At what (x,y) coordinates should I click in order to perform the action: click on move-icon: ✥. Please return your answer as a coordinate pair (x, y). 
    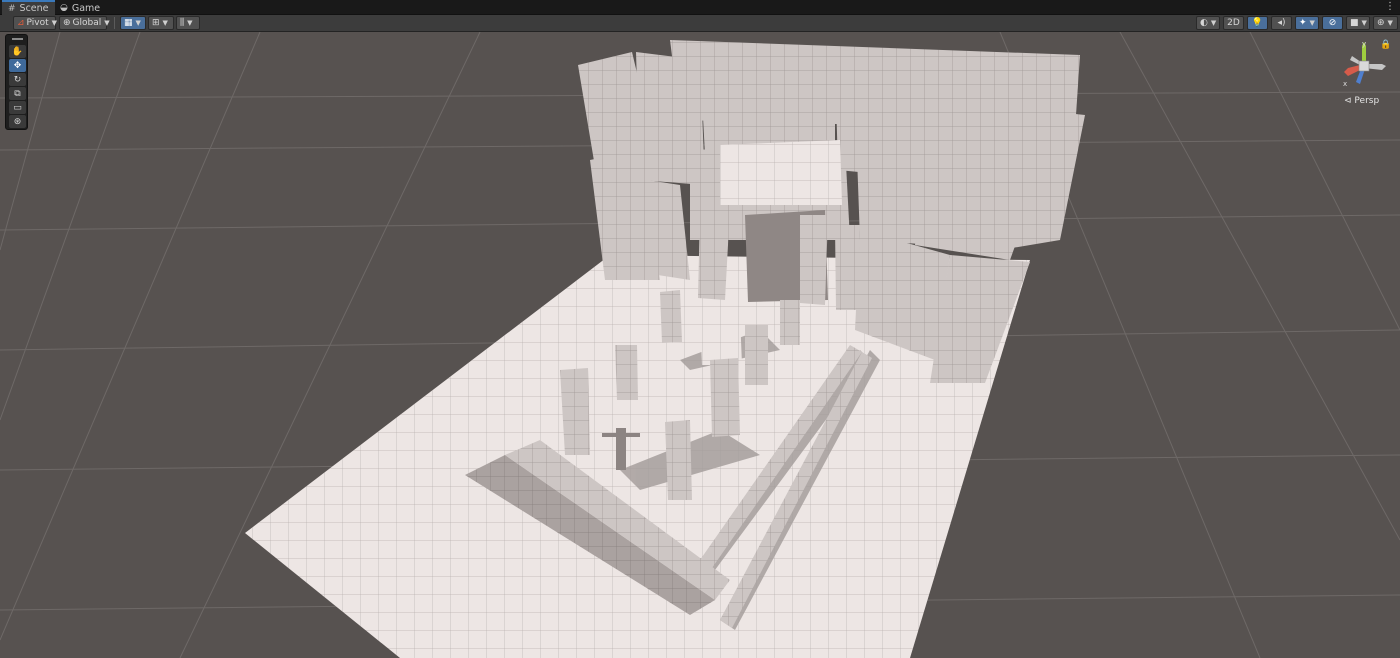
    Looking at the image, I should click on (17, 65).